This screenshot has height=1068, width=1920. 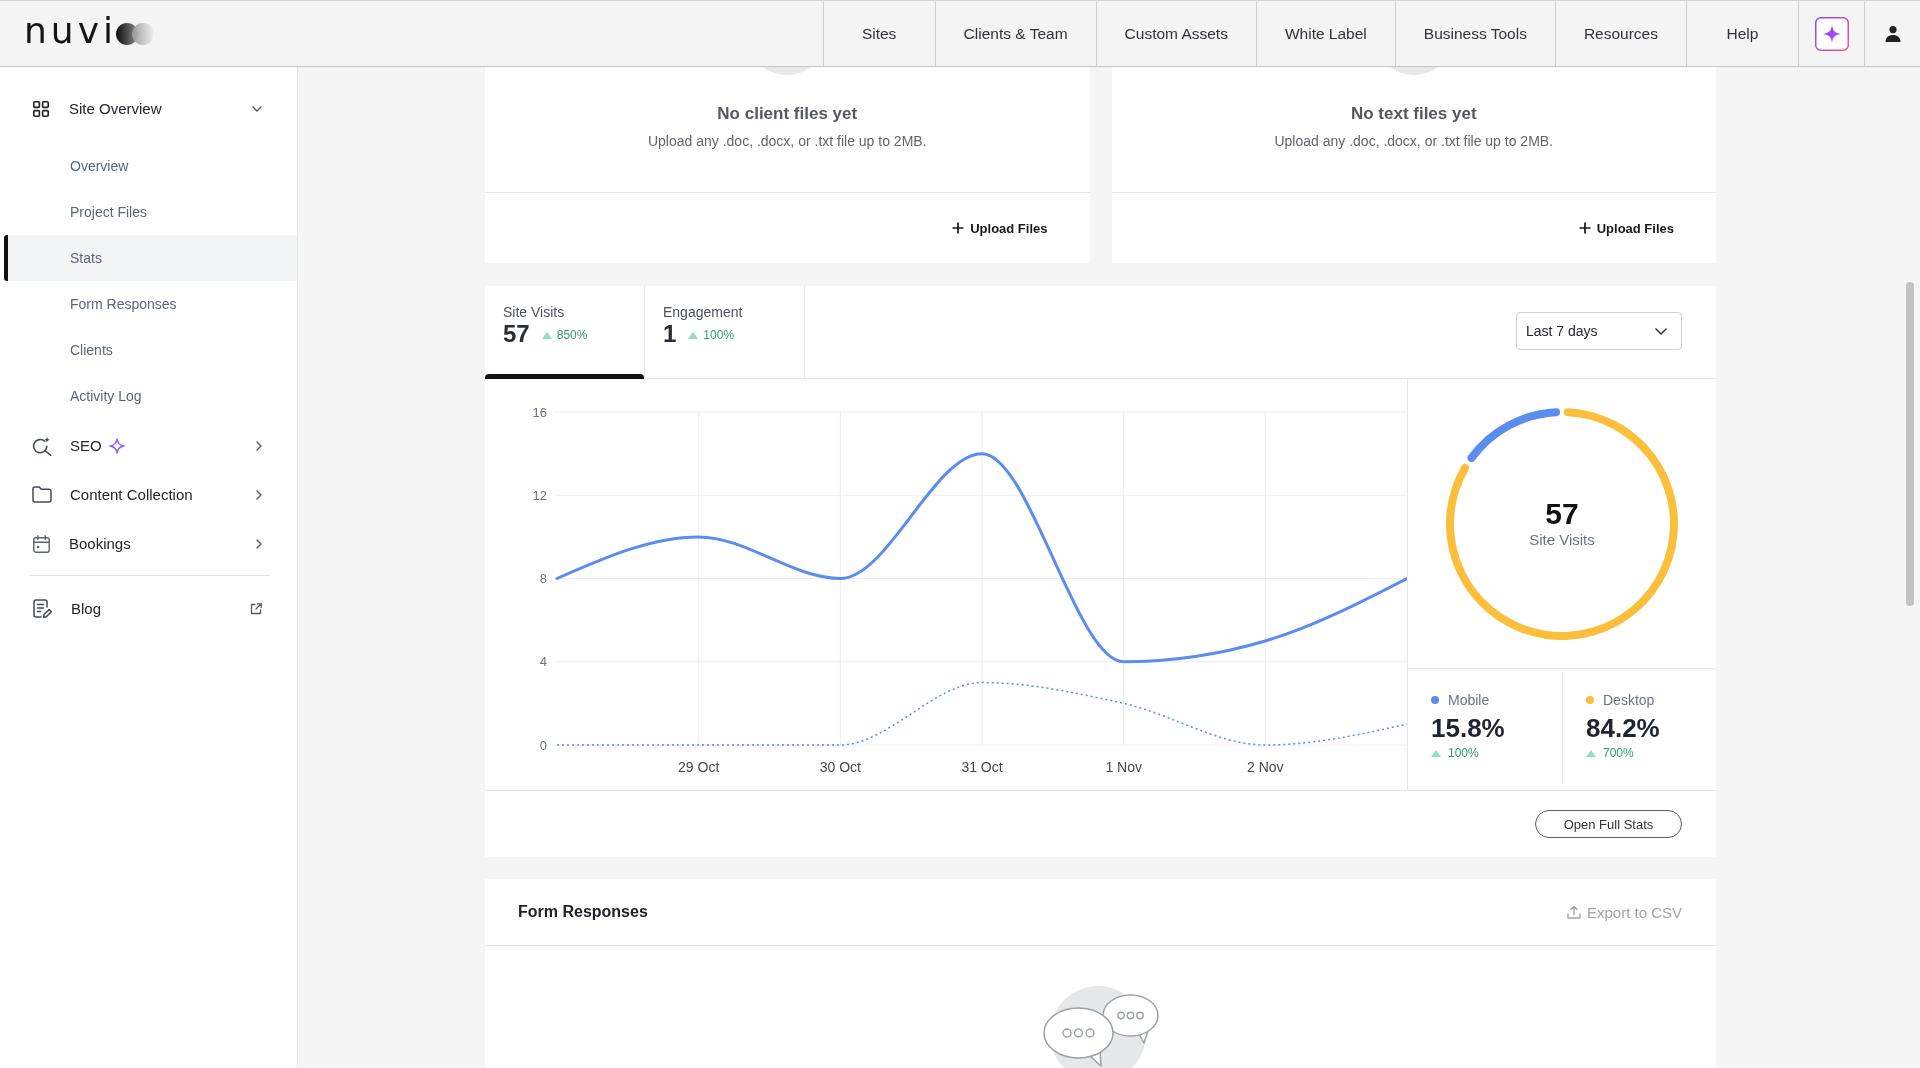 I want to click on folder-icon, so click(x=42, y=494).